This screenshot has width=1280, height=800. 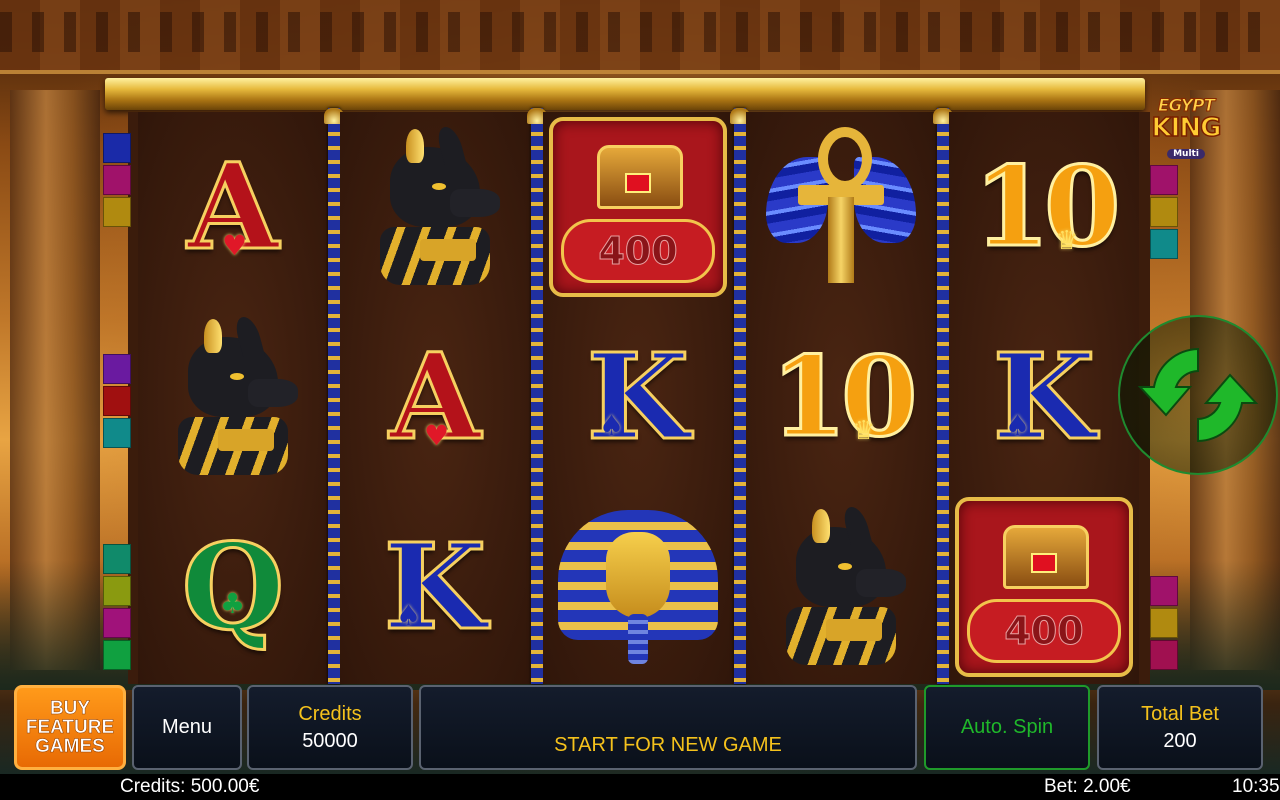 I want to click on game-logo: EGYPT KING Multi, so click(x=1186, y=129).